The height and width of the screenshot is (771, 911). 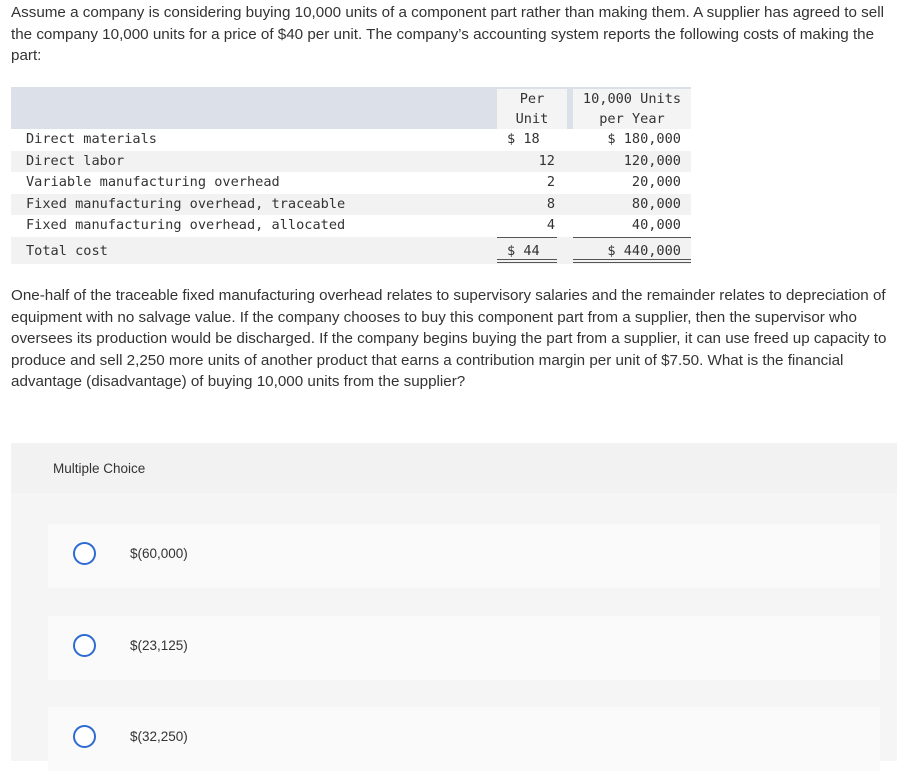 I want to click on total-label: Total cost, so click(x=67, y=250).